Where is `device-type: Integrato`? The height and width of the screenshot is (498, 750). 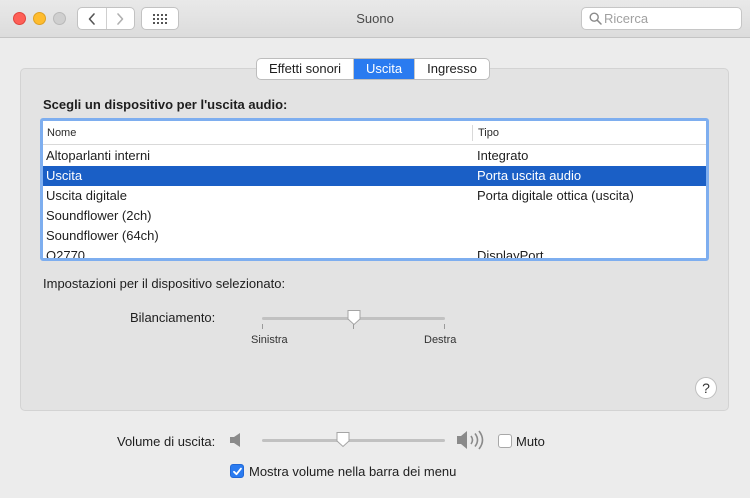 device-type: Integrato is located at coordinates (503, 155).